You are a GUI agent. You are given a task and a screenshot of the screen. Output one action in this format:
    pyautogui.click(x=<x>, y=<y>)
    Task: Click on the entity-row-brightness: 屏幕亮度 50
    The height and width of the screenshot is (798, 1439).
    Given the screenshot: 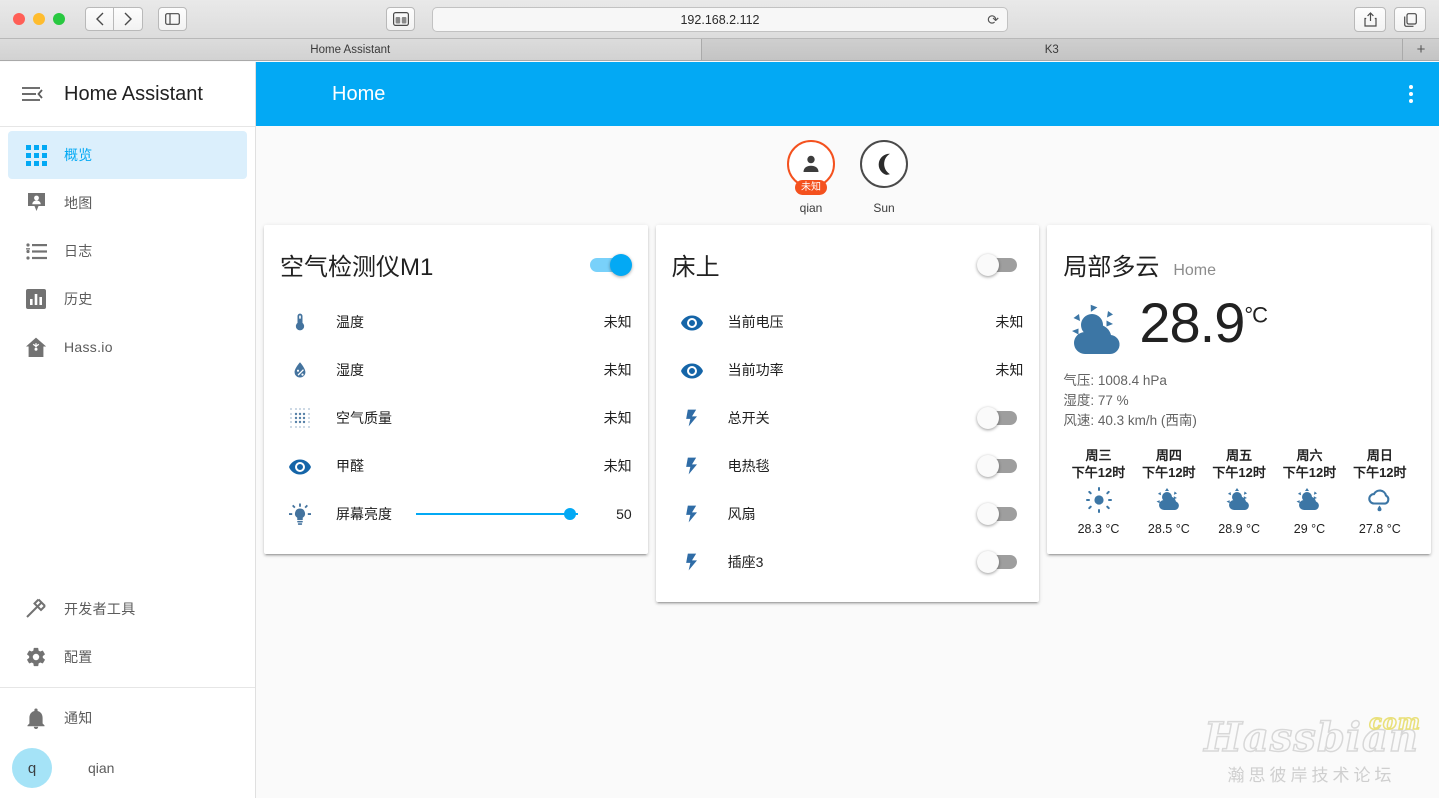 What is the action you would take?
    pyautogui.click(x=456, y=514)
    